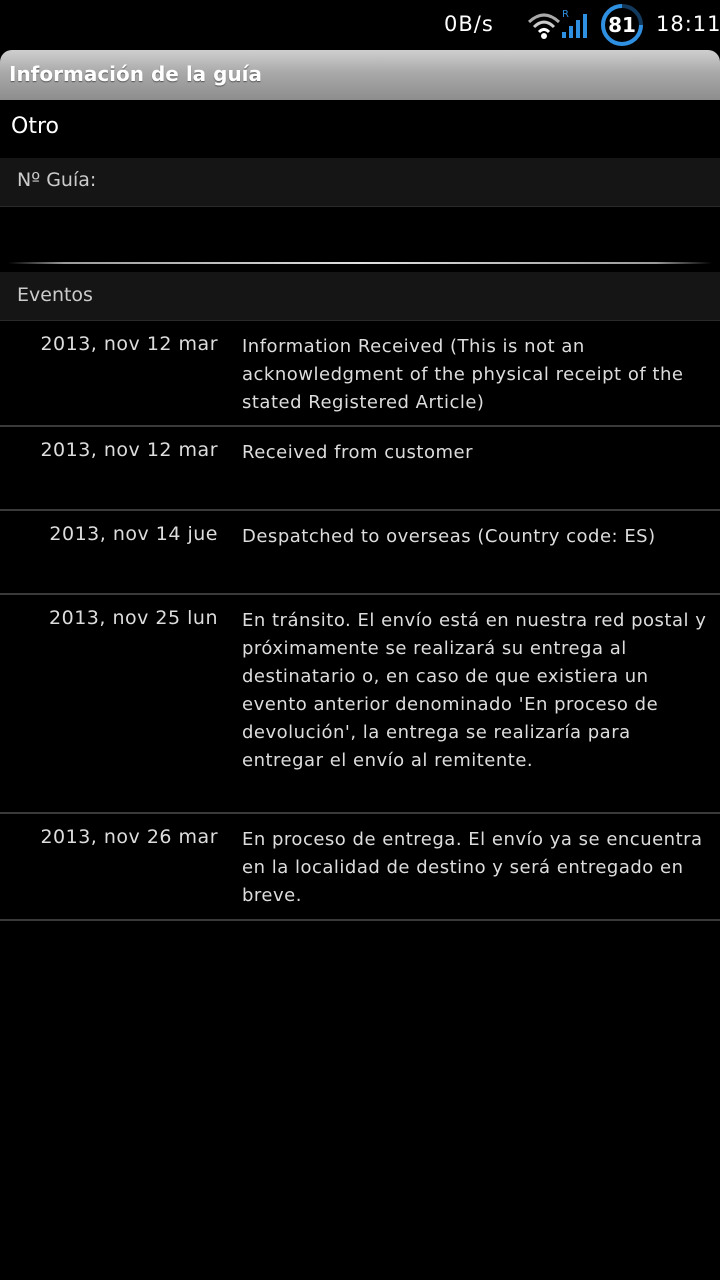 The image size is (720, 1280). I want to click on battery-ring-icon: 81, so click(622, 25).